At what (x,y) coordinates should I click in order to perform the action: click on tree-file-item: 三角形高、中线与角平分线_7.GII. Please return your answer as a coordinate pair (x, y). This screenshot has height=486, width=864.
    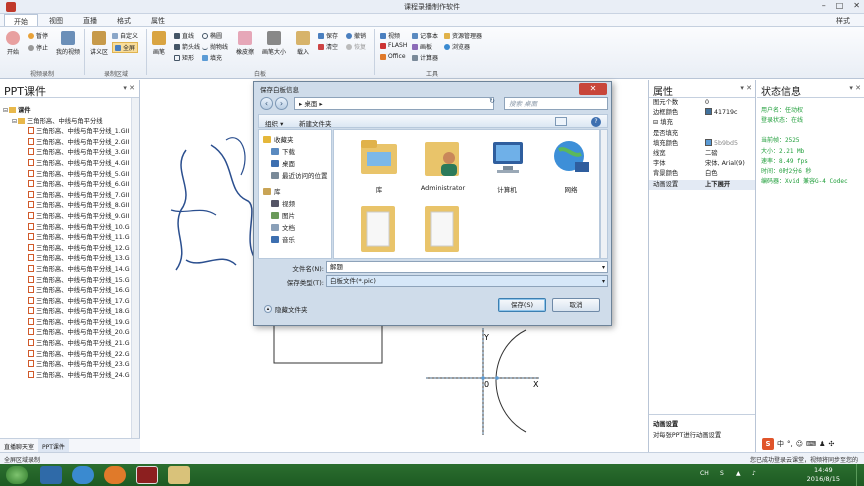
    Looking at the image, I should click on (66, 196).